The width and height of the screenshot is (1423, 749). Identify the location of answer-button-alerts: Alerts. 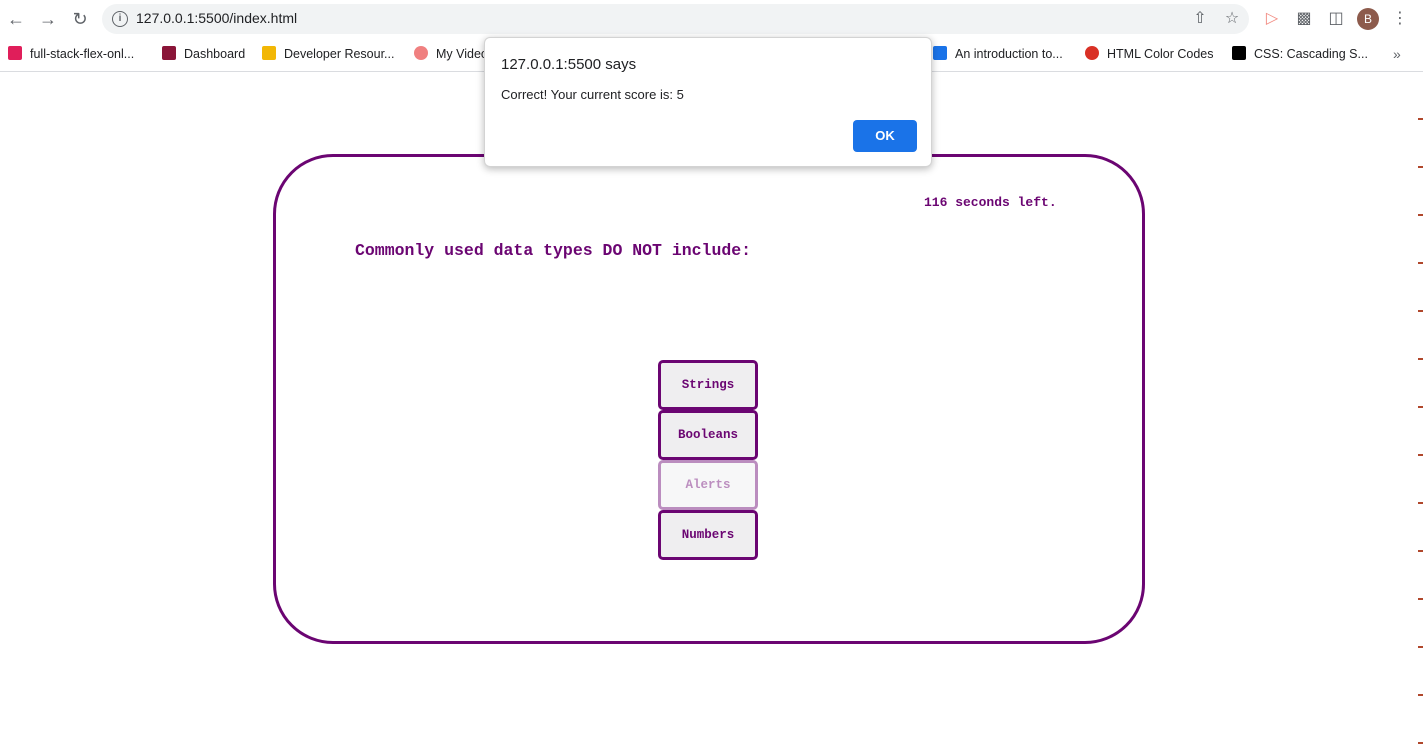
(708, 485).